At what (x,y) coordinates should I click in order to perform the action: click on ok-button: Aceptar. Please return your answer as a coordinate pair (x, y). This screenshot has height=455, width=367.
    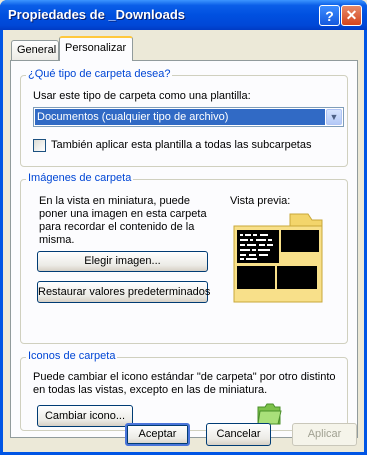
    Looking at the image, I should click on (157, 434).